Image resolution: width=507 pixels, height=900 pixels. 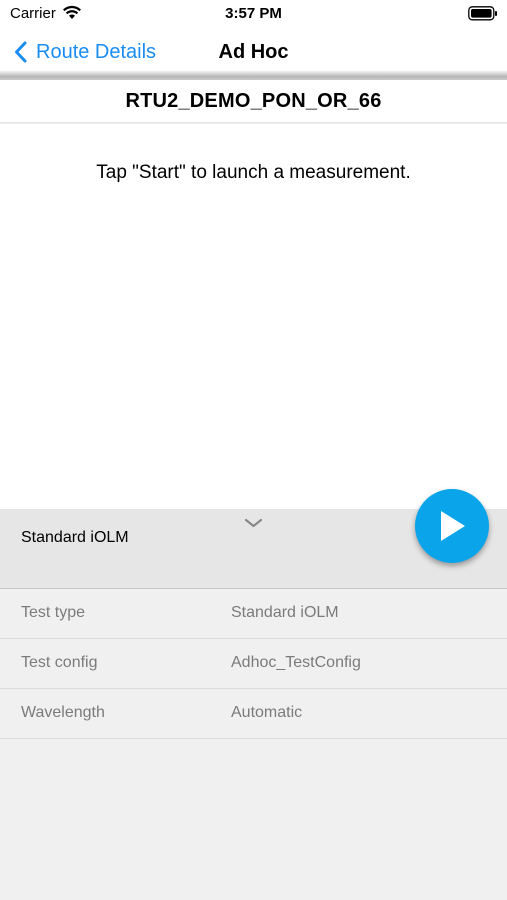 I want to click on route-header: RTU2_DEMO_PON_OR_66, so click(x=253, y=101).